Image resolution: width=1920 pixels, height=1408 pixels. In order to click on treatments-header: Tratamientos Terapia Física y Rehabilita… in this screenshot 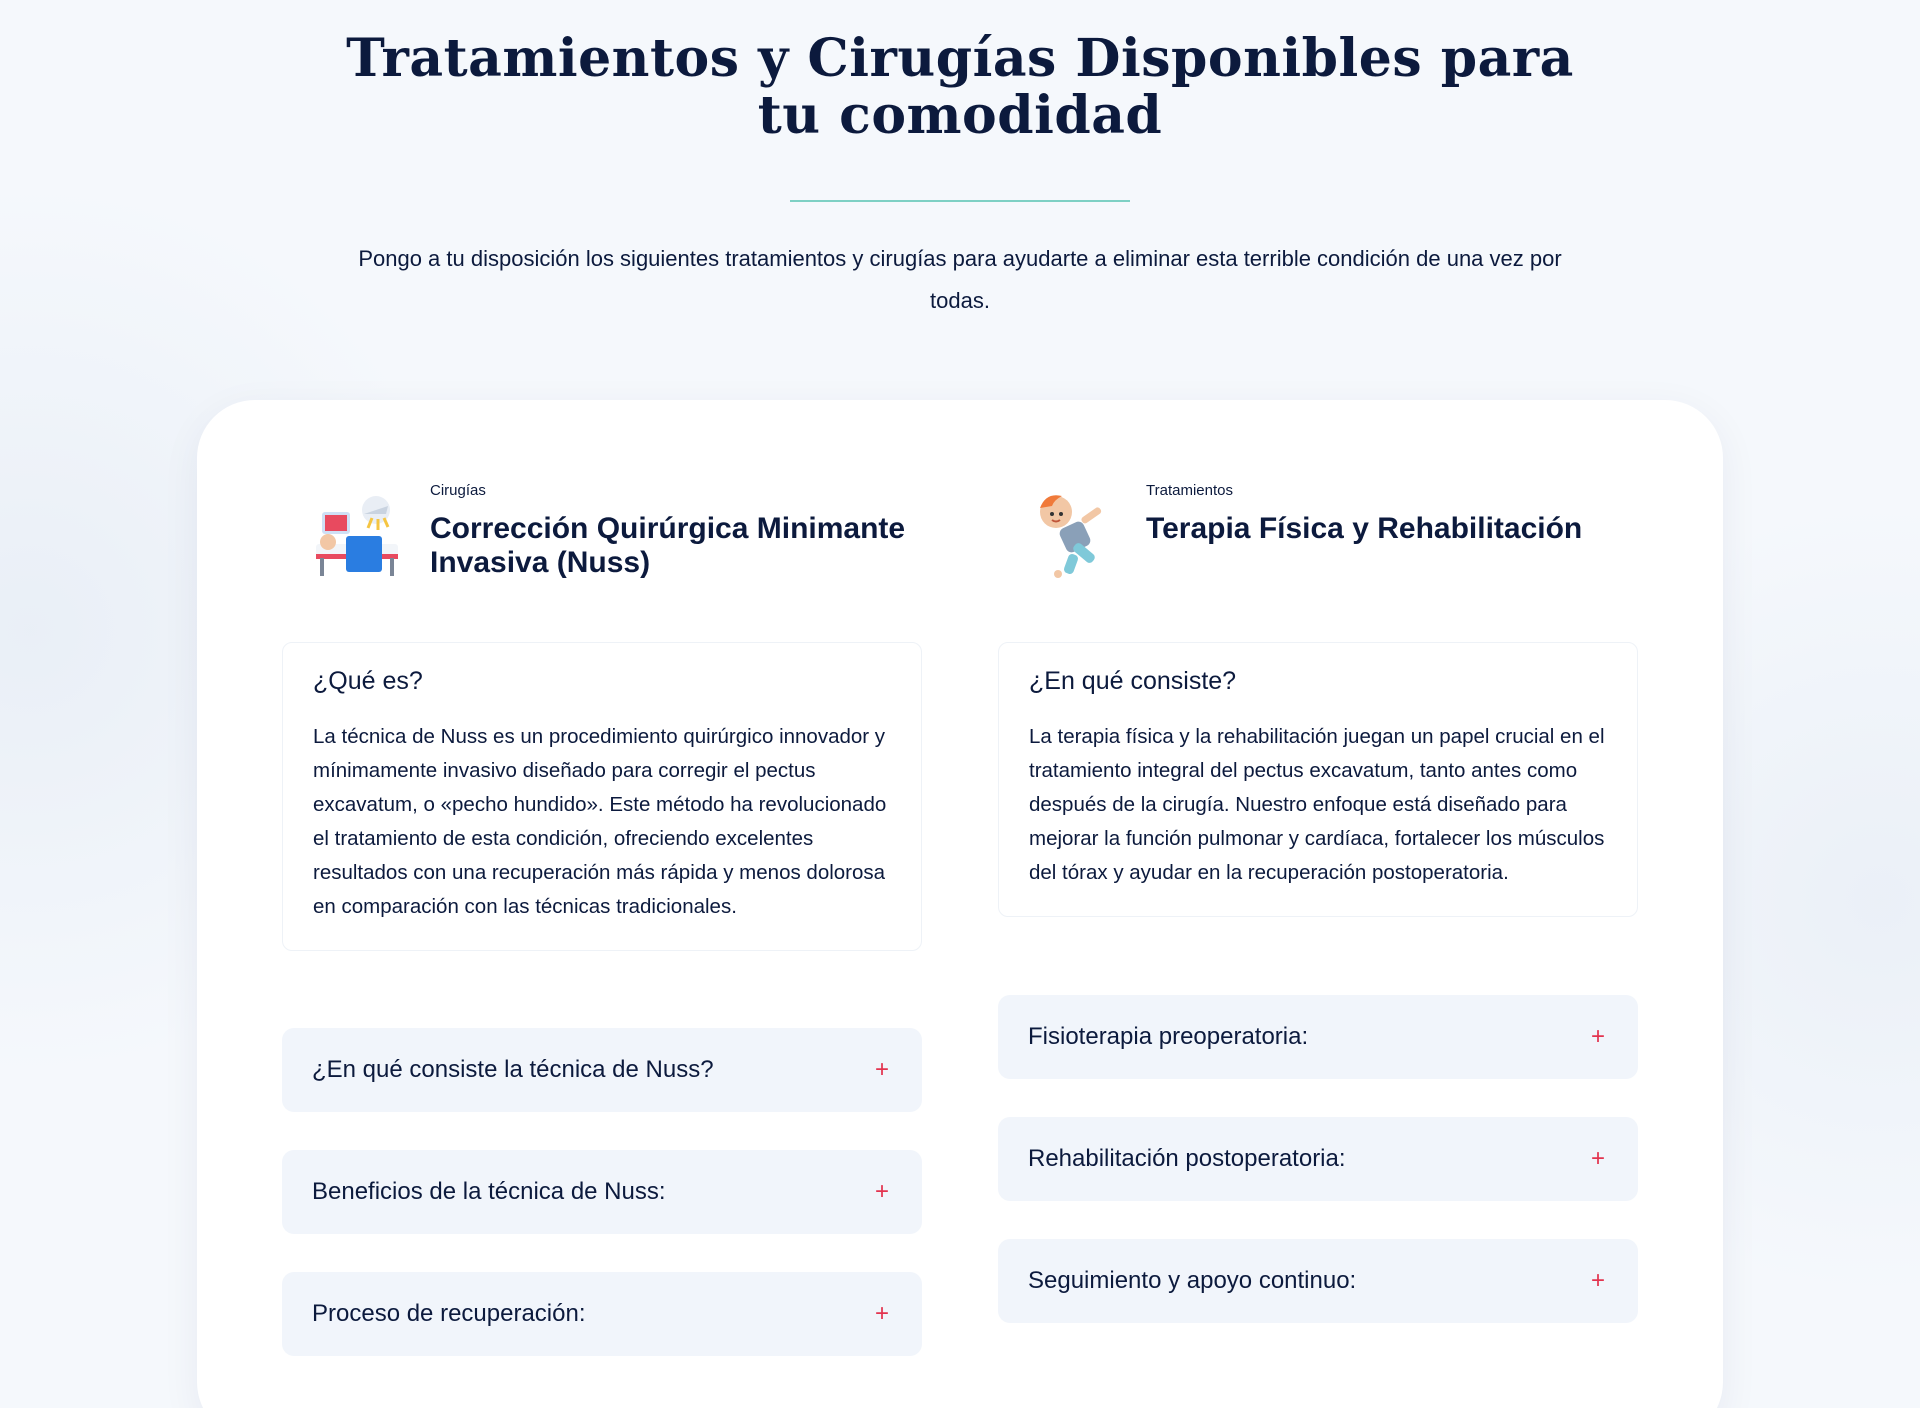, I will do `click(1318, 555)`.